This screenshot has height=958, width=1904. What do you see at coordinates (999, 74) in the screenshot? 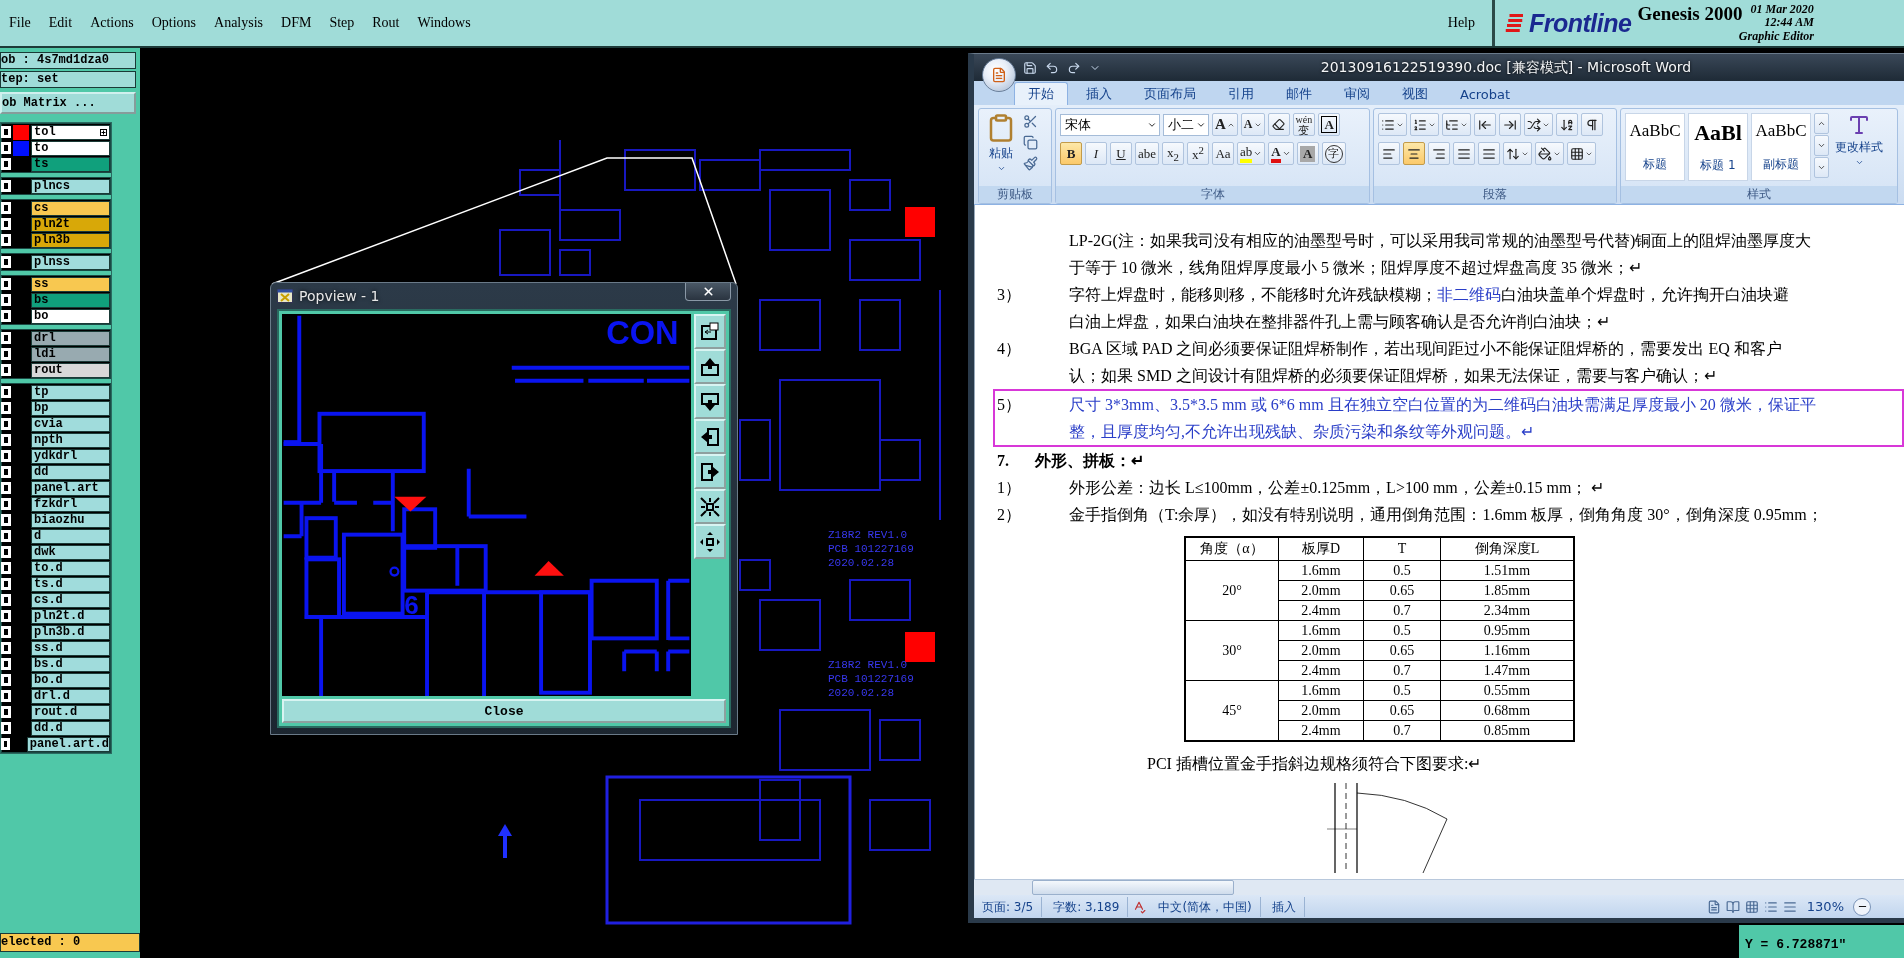
I see `office-button` at bounding box center [999, 74].